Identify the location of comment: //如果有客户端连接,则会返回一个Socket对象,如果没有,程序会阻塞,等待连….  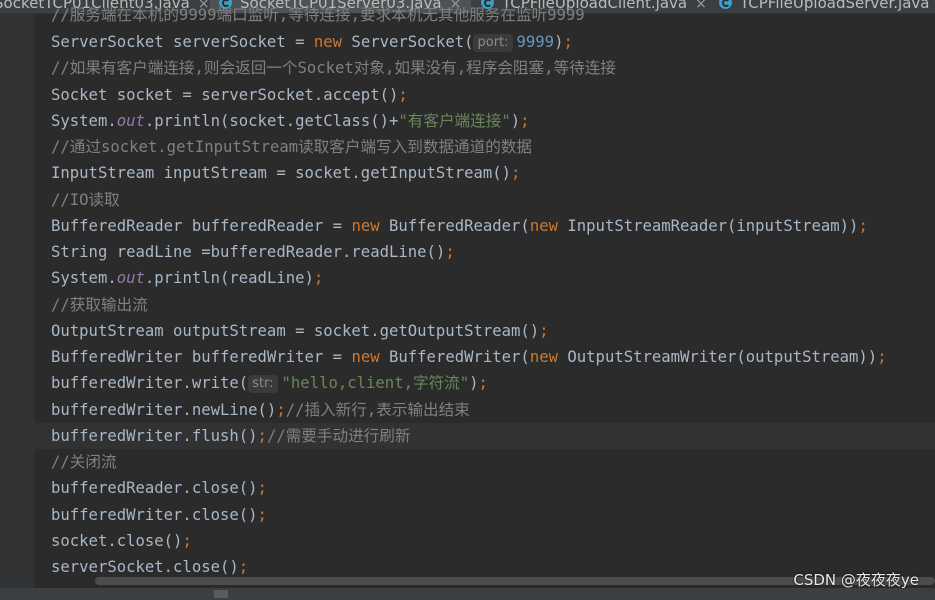
(333, 68).